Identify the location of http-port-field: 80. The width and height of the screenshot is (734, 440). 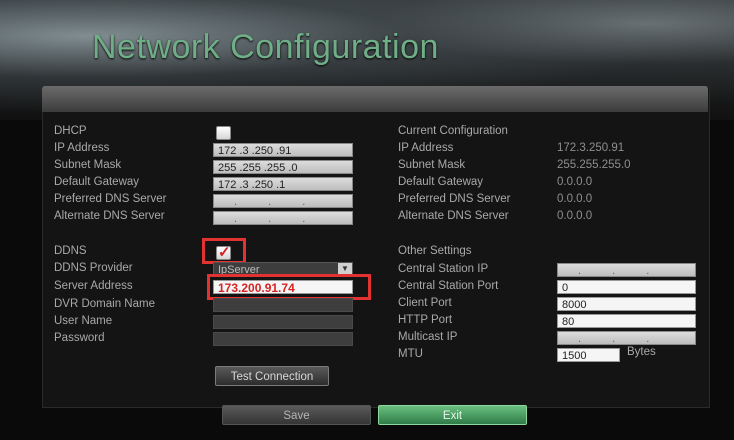
(626, 321).